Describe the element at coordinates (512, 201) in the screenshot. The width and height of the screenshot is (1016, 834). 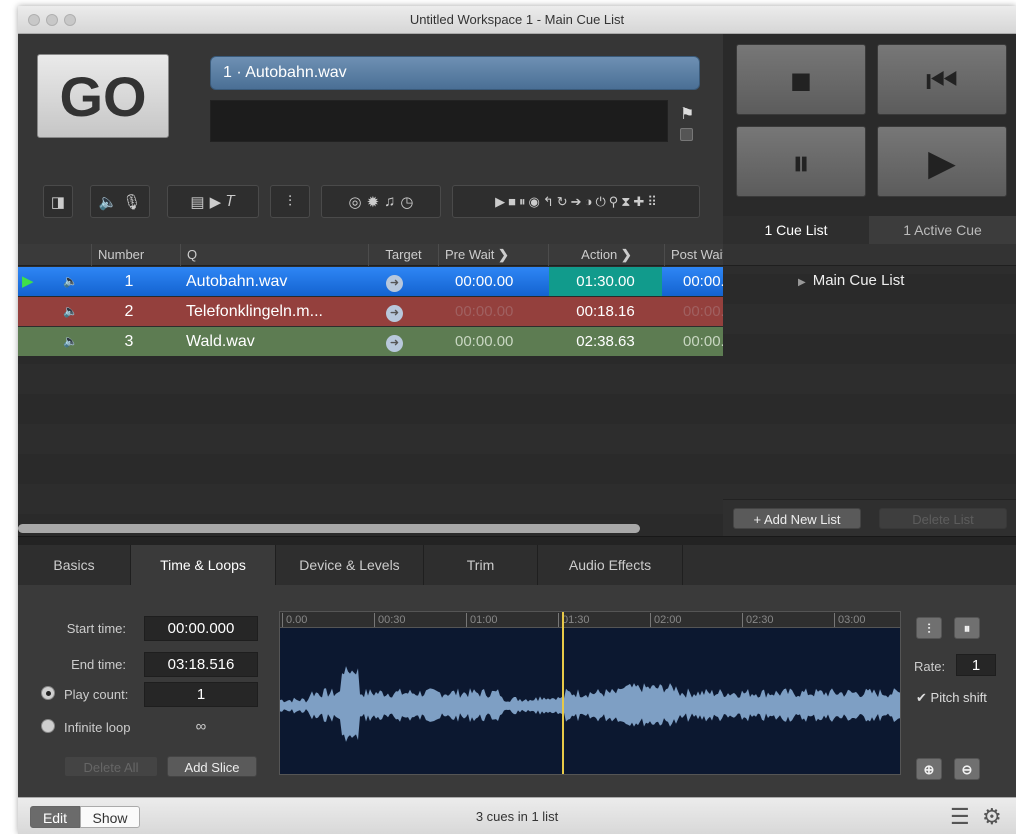
I see `stop-cue-icon: ■` at that location.